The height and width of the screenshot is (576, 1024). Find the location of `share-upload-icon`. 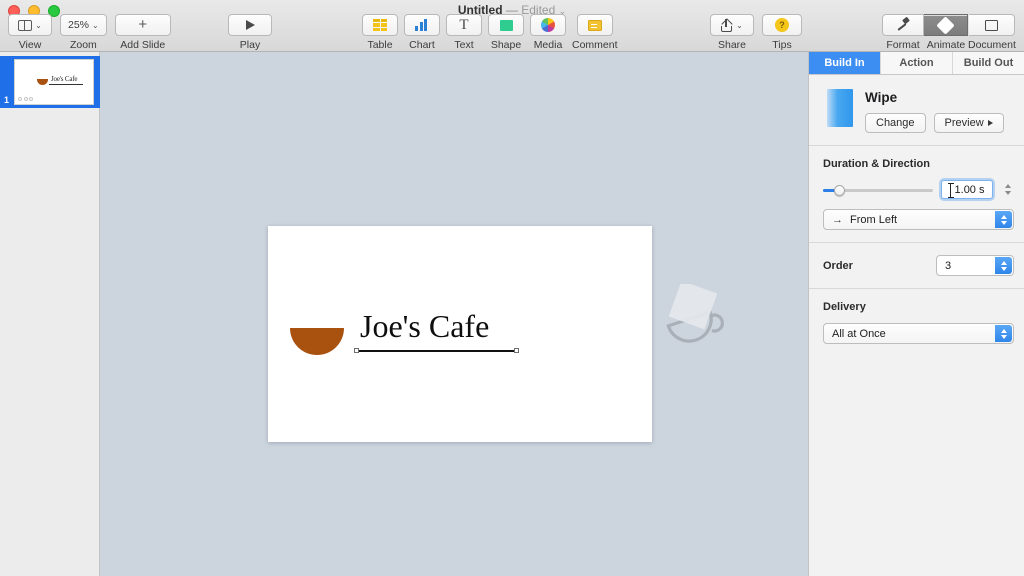

share-upload-icon is located at coordinates (727, 25).